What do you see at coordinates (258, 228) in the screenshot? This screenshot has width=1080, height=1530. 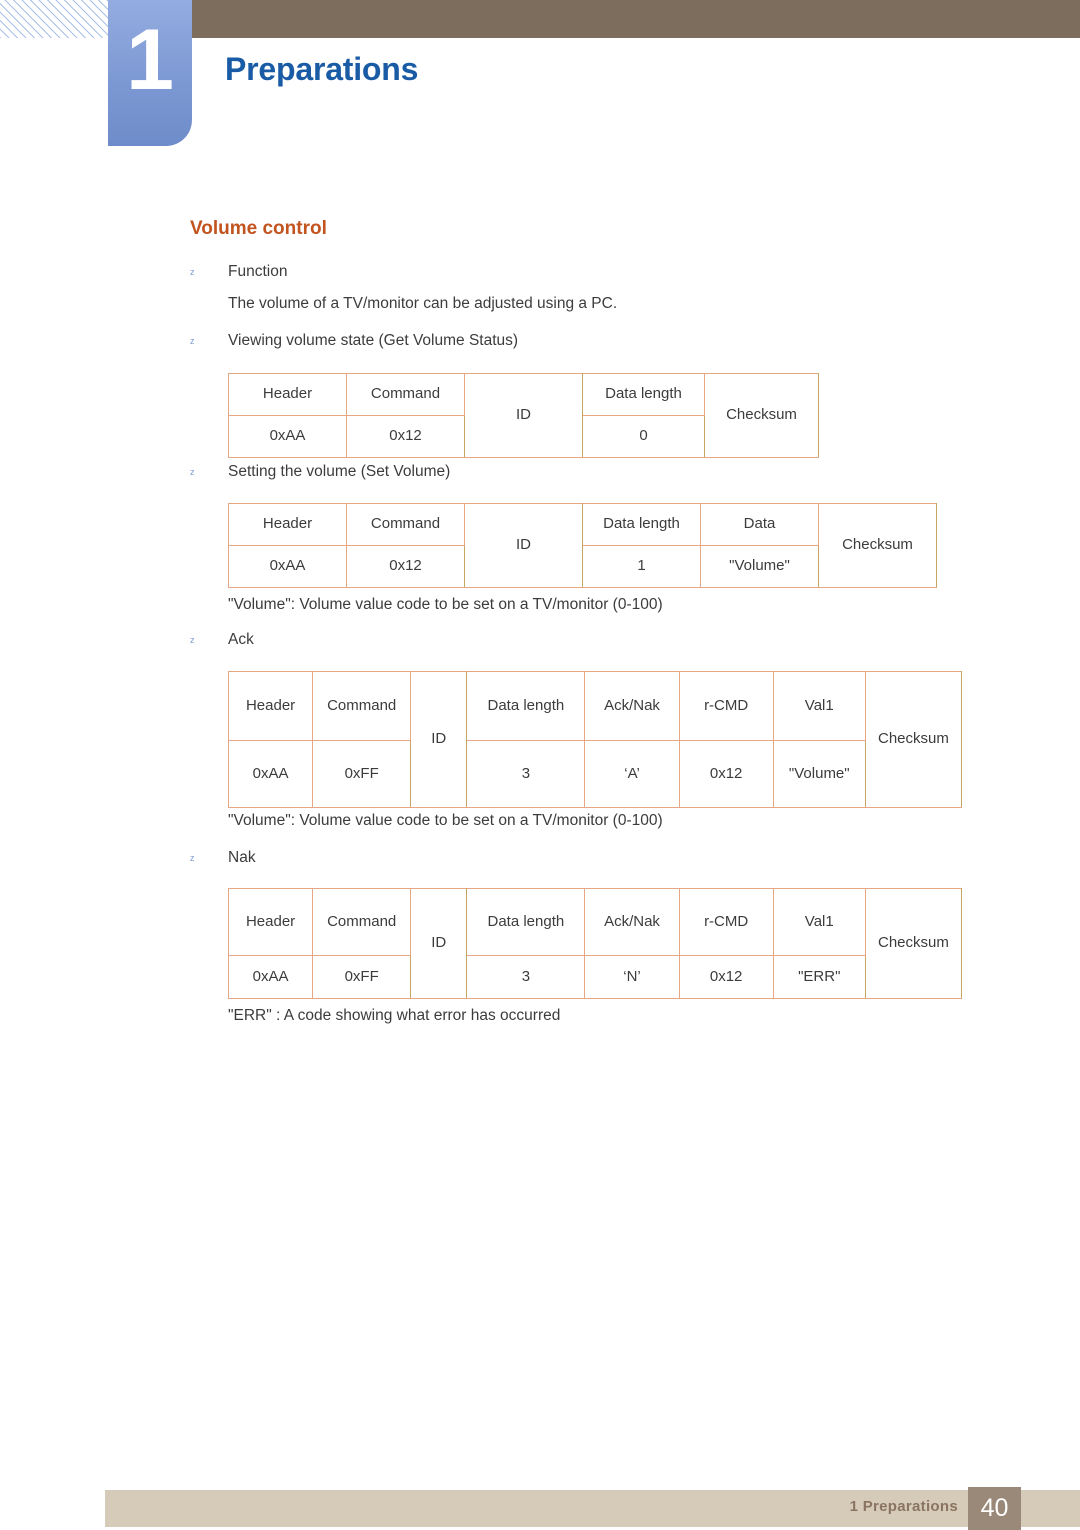 I see `section-title: Volume control` at bounding box center [258, 228].